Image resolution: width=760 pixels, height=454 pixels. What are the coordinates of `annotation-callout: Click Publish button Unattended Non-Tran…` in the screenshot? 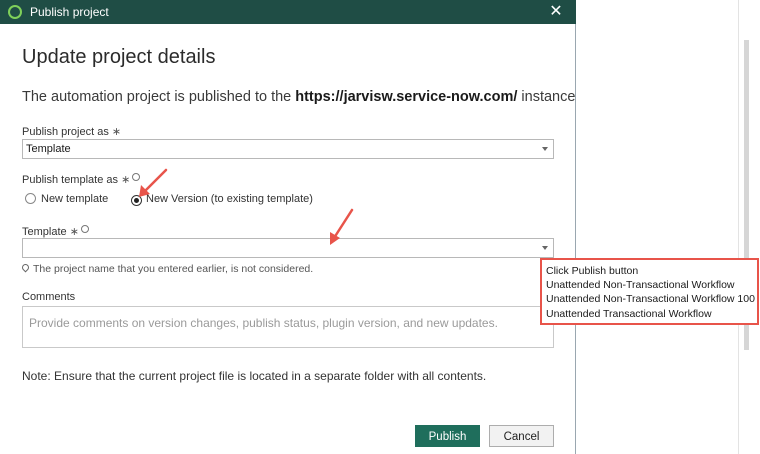 It's located at (649, 291).